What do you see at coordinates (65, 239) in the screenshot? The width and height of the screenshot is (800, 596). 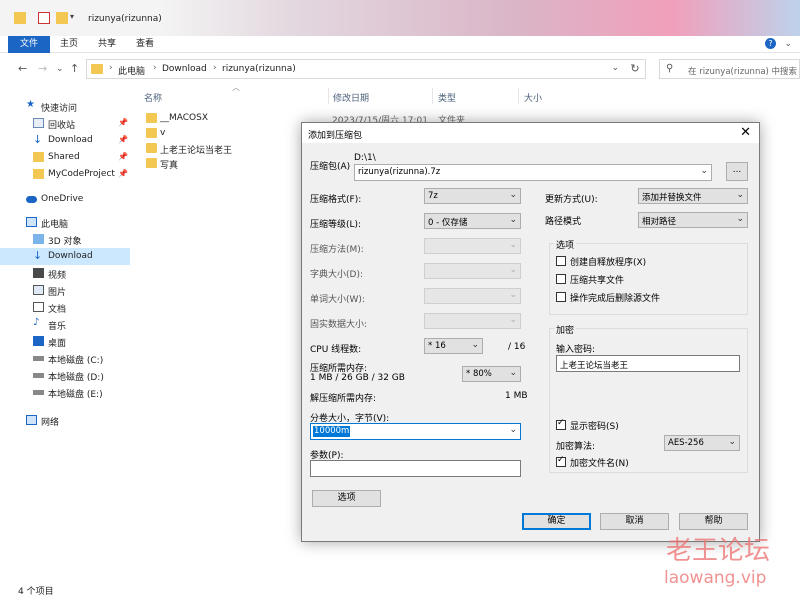 I see `sidebar-item-3d-objects: 3D 对象` at bounding box center [65, 239].